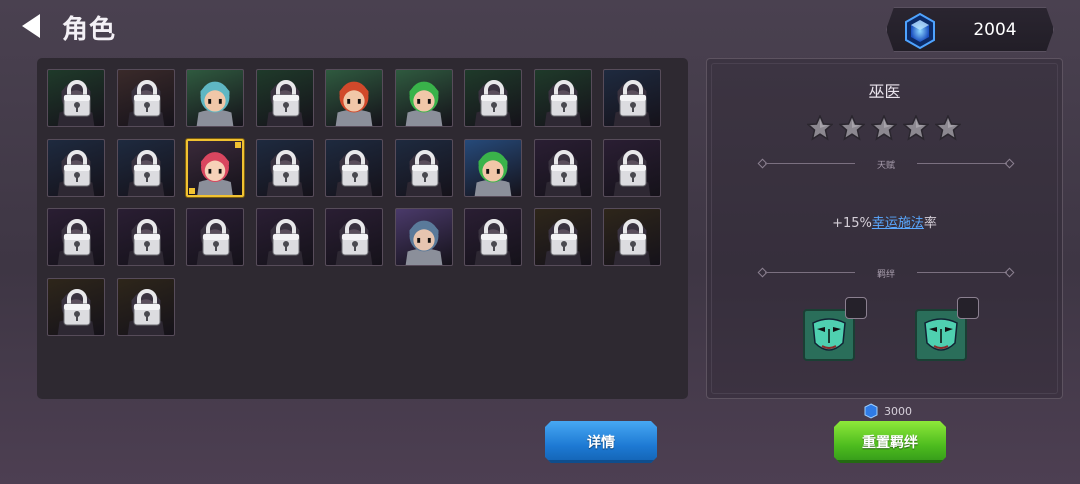 This screenshot has width=1080, height=484. Describe the element at coordinates (89, 30) in the screenshot. I see `page-title: 角色` at that location.